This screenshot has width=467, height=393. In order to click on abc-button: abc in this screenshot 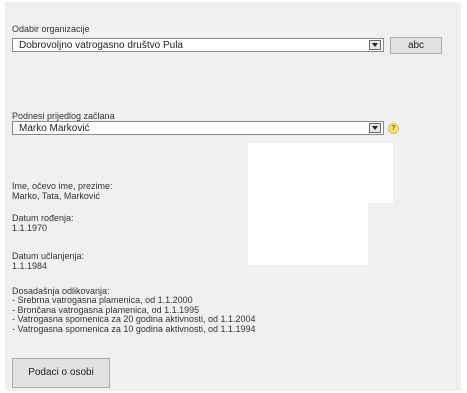, I will do `click(416, 45)`.